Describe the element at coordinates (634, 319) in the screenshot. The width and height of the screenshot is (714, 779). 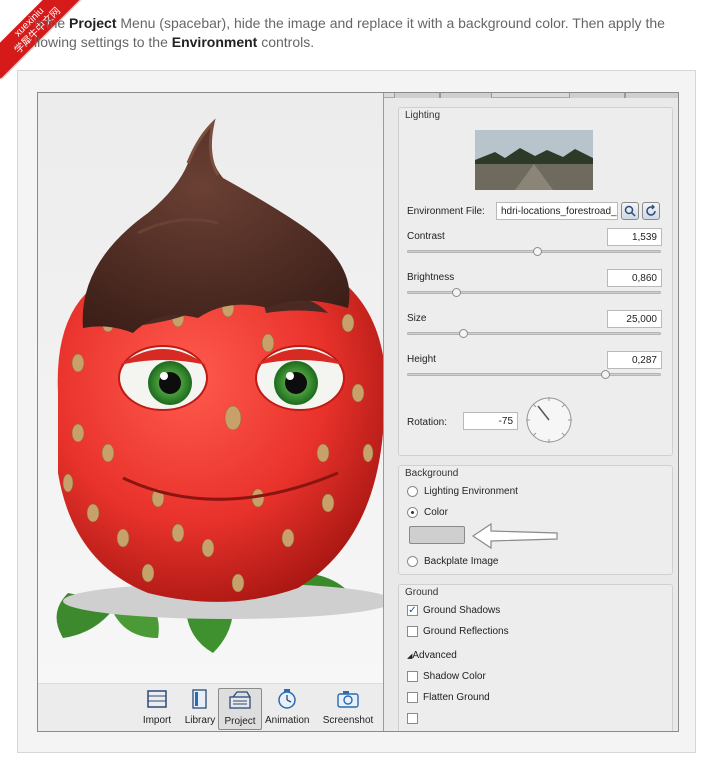
I see `size-field: 25,000` at that location.